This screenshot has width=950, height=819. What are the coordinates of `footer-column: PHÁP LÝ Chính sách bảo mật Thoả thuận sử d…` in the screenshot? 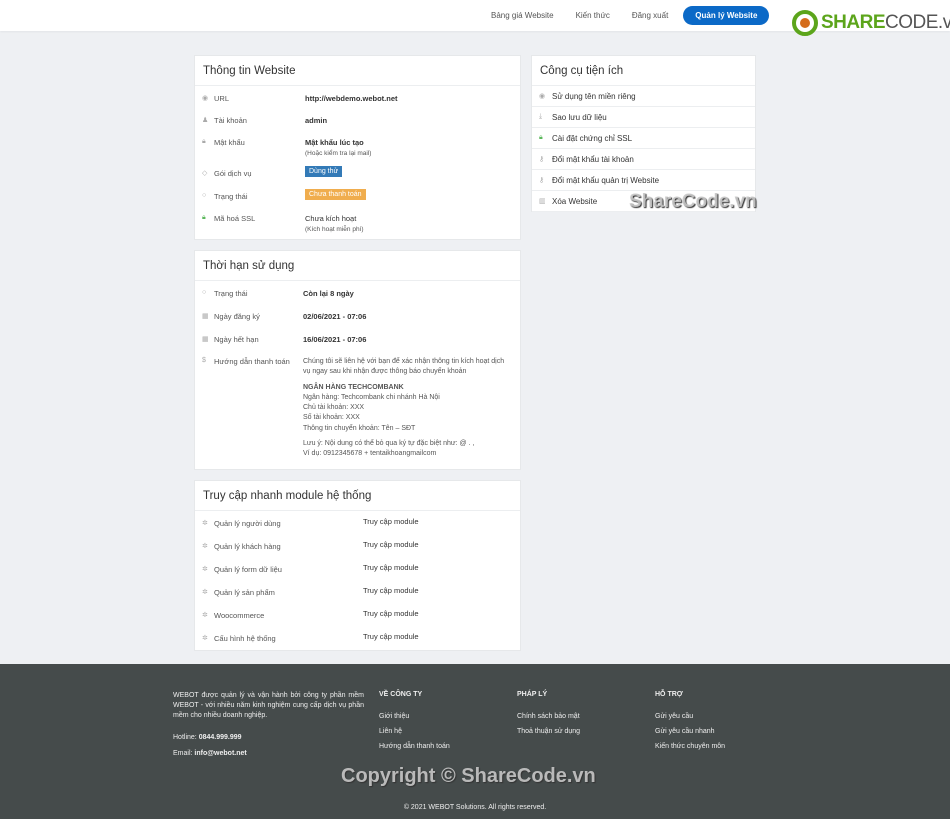 It's located at (549, 713).